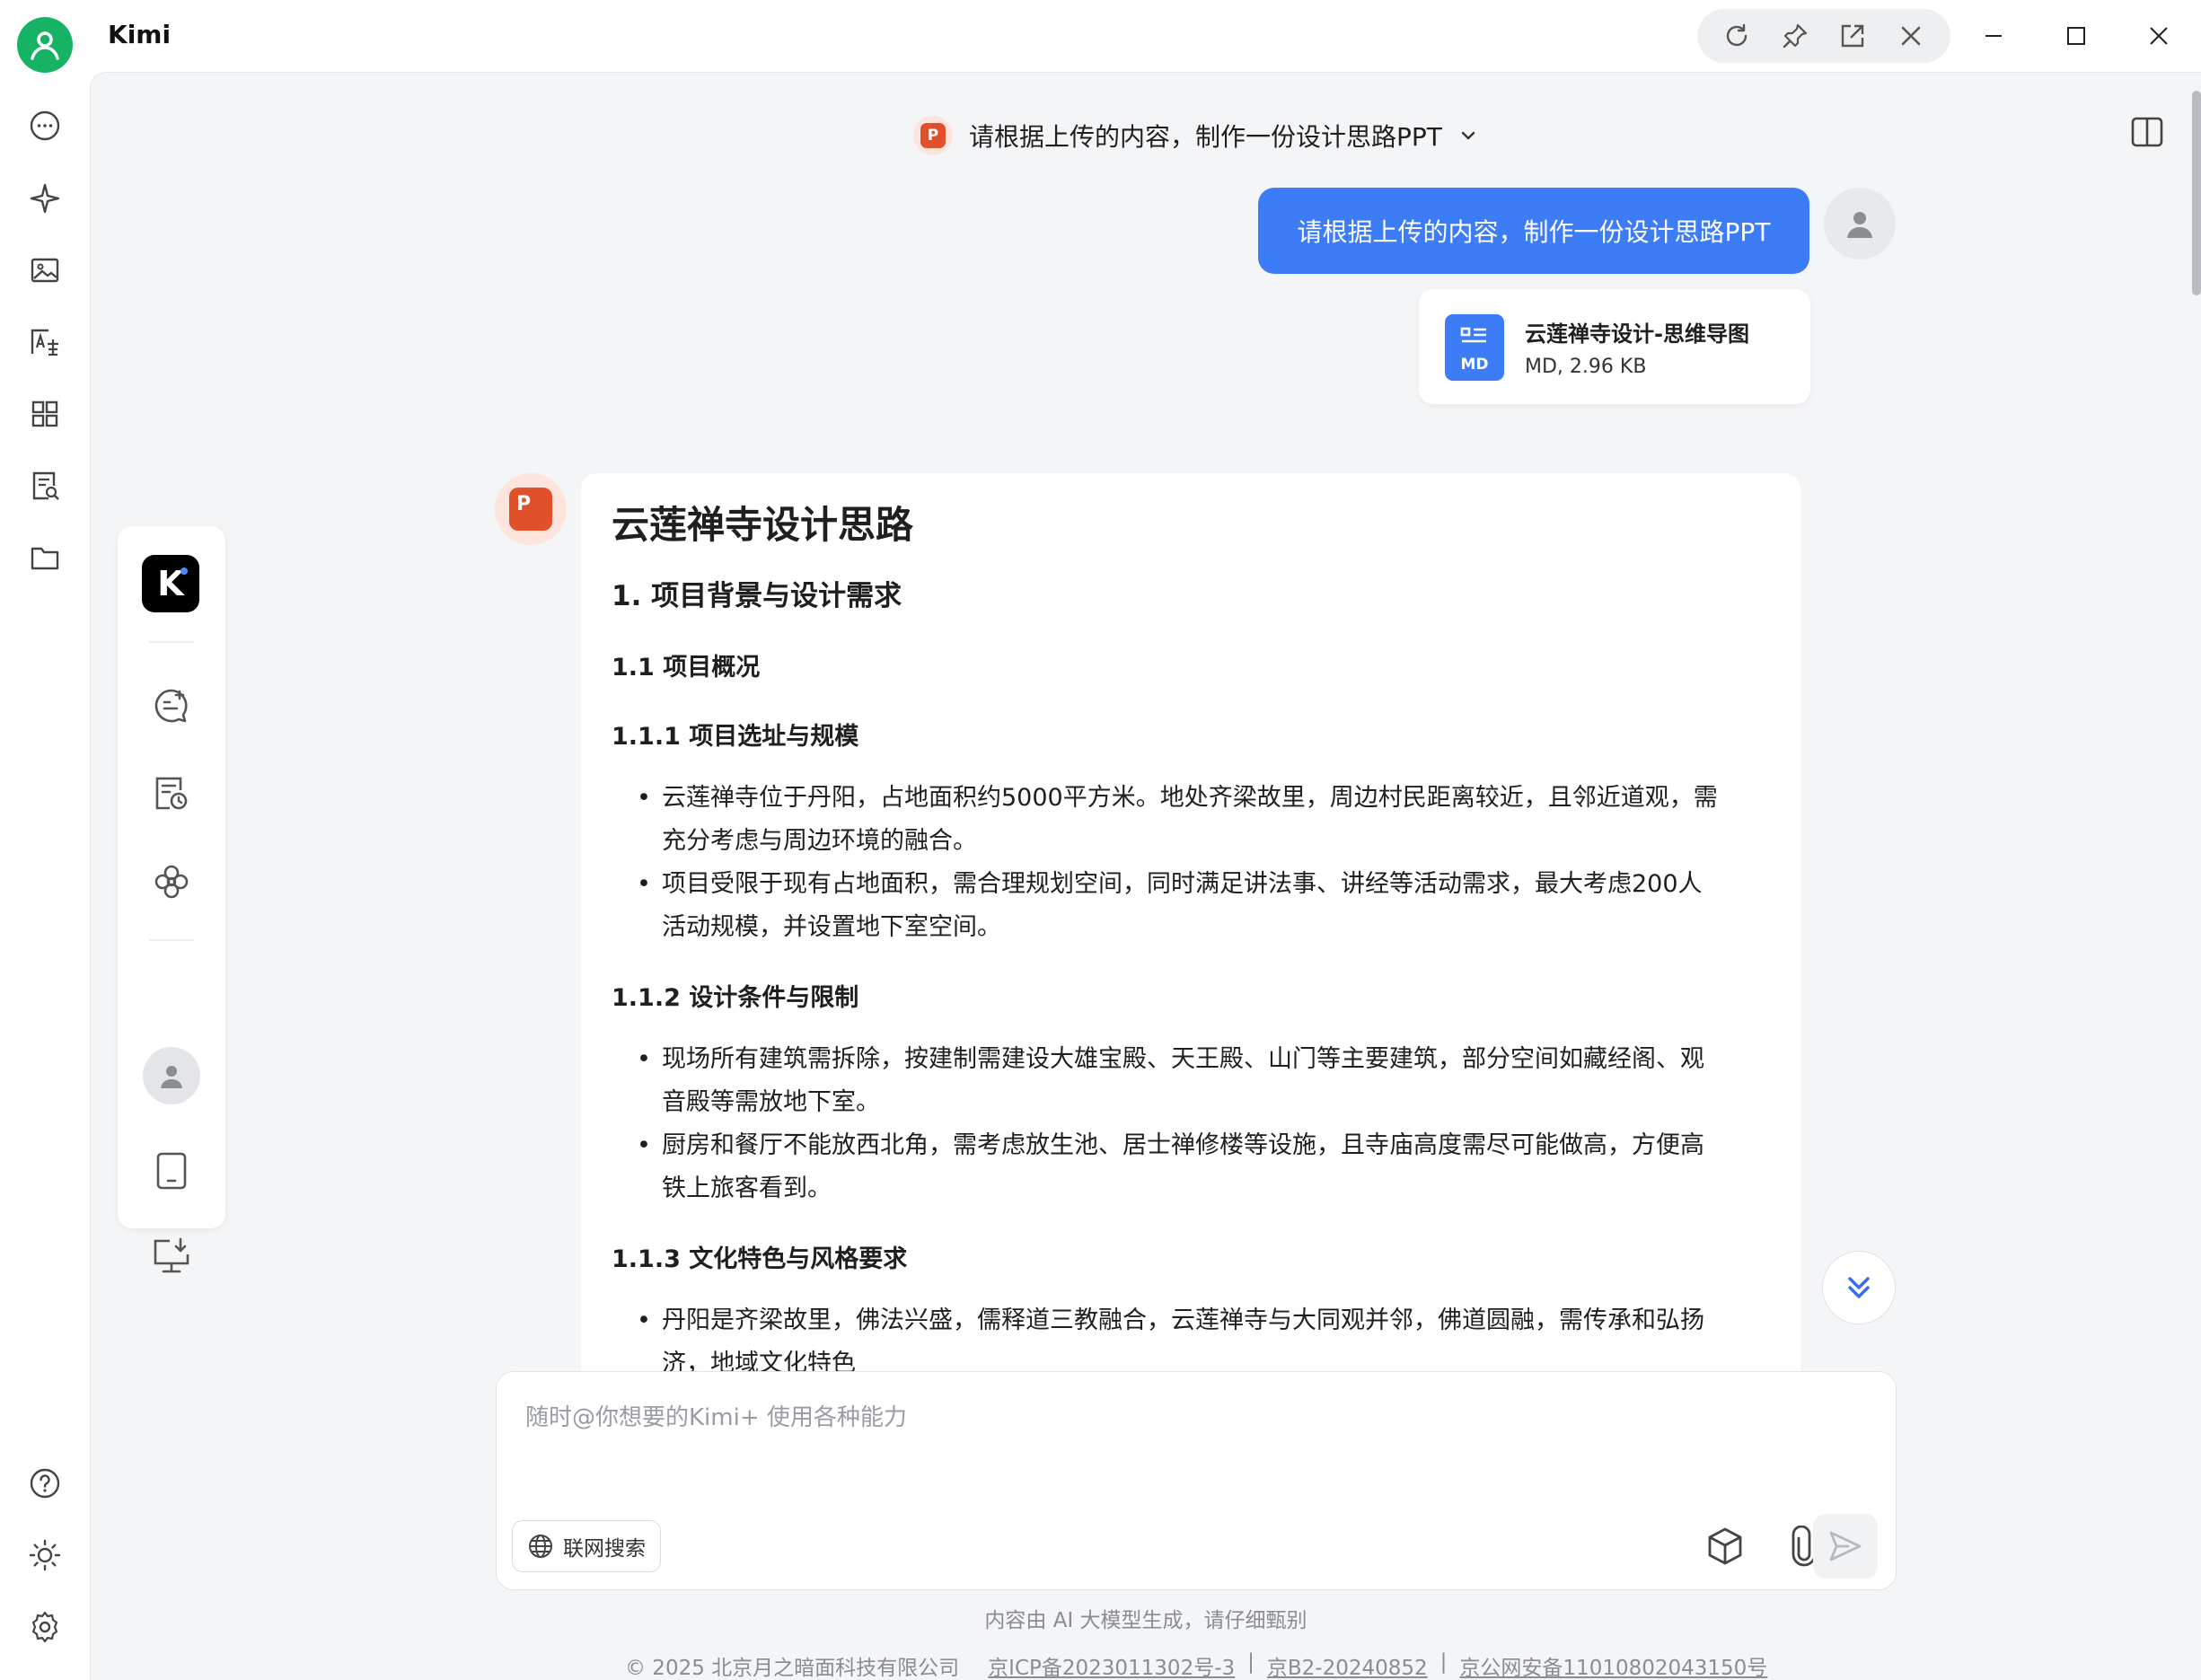 The image size is (2201, 1680). Describe the element at coordinates (933, 136) in the screenshot. I see `ppt-icon: P` at that location.